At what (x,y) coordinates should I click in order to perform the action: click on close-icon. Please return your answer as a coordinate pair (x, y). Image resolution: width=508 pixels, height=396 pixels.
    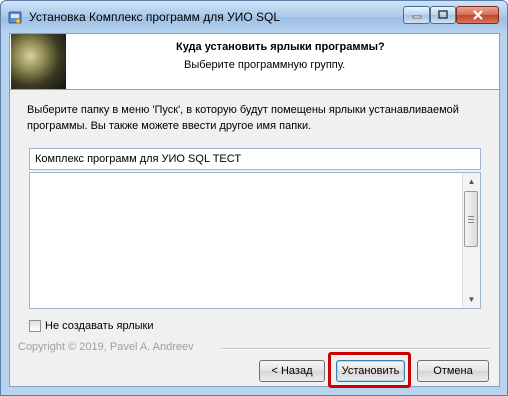
    Looking at the image, I should click on (477, 15).